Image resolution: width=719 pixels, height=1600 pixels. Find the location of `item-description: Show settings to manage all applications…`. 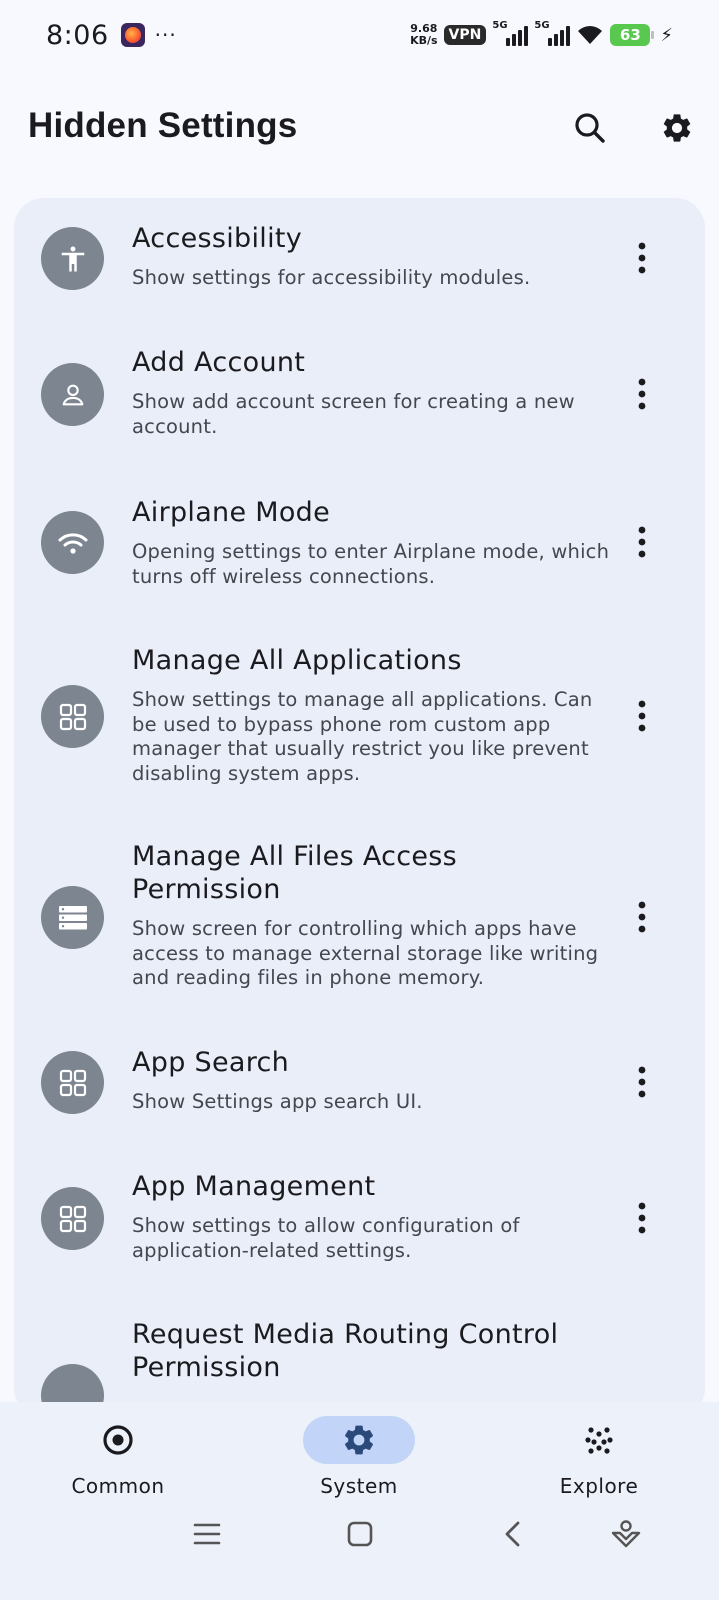

item-description: Show settings to manage all applications… is located at coordinates (362, 736).